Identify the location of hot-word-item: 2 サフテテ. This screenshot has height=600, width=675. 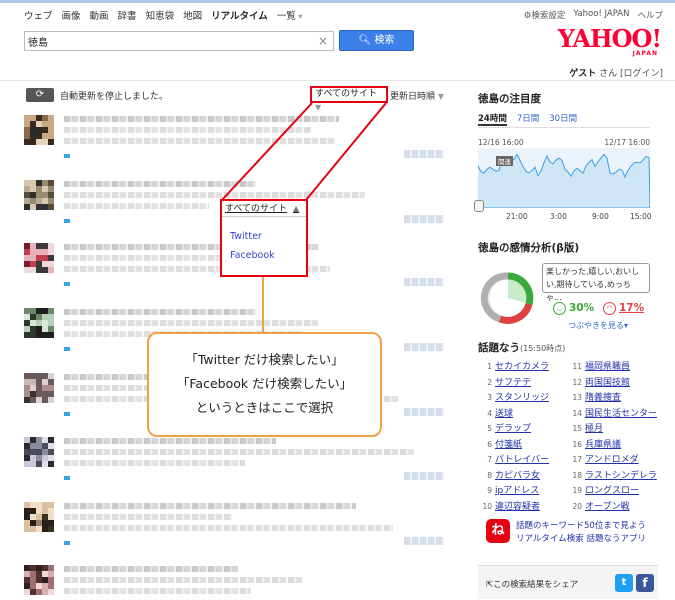
(514, 383).